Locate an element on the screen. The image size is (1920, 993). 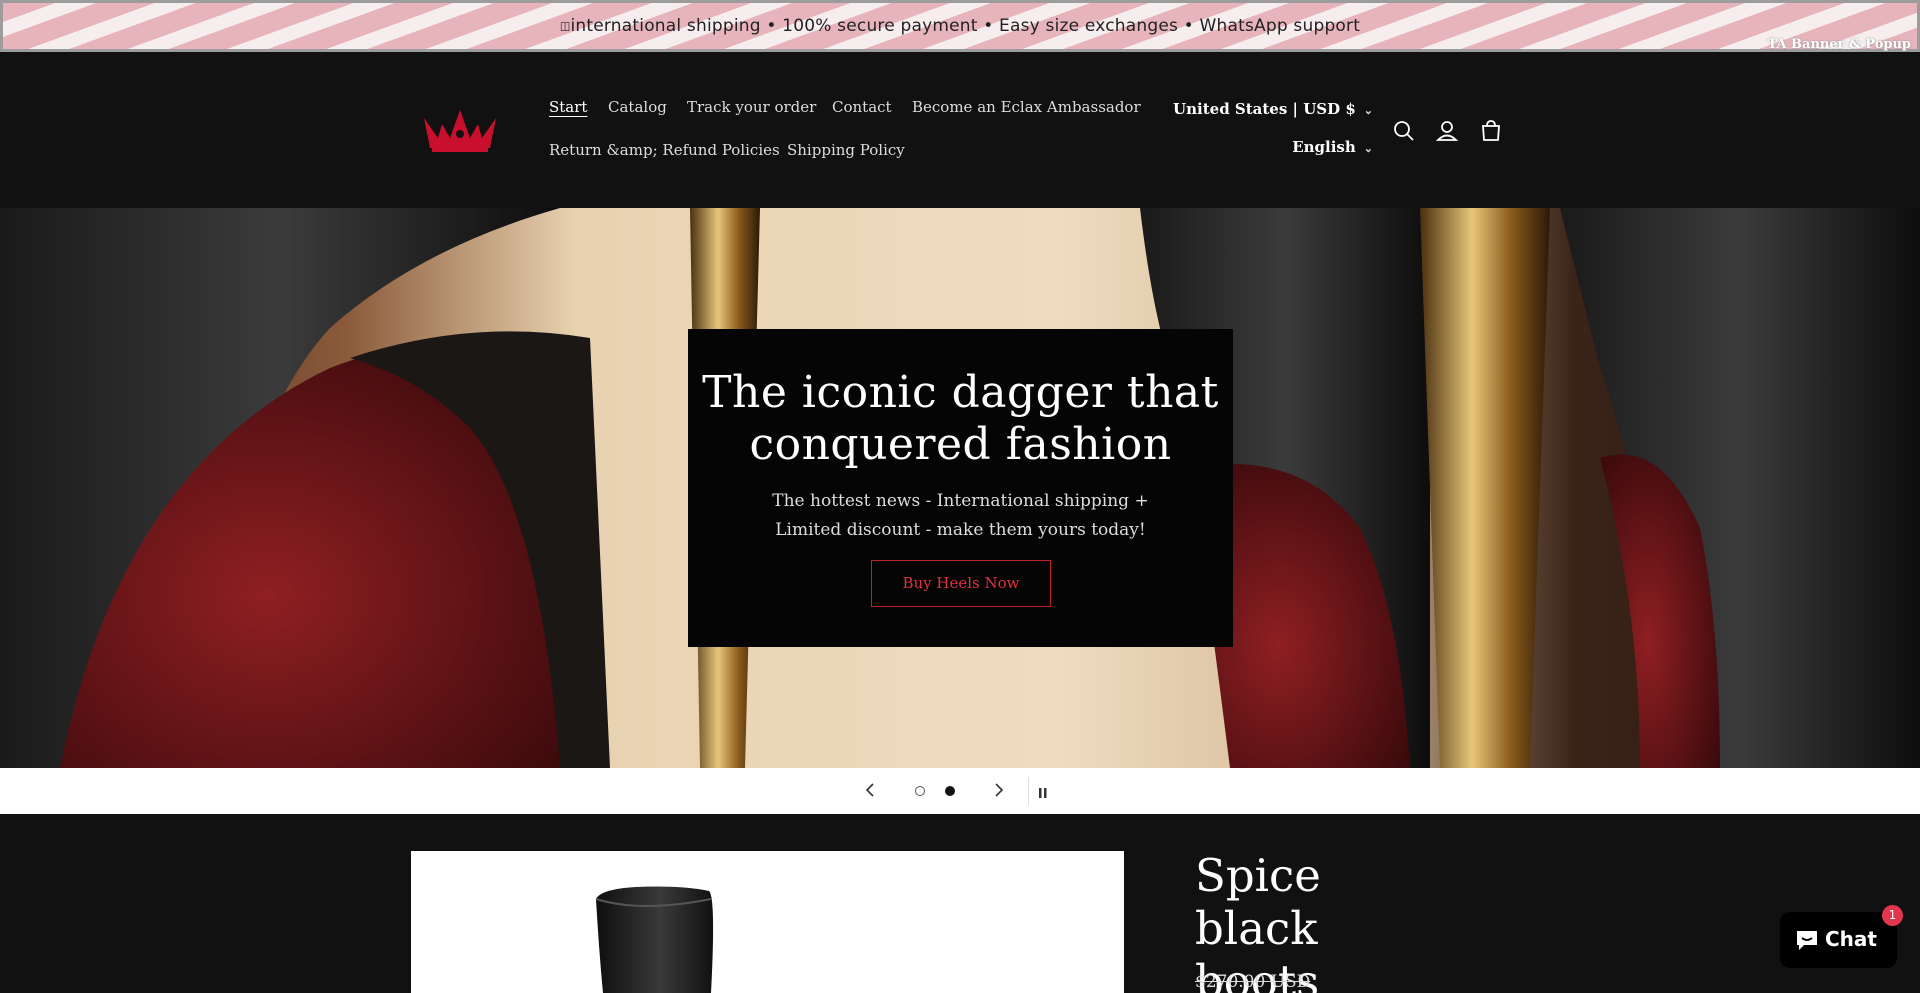
product-price: $270.00 USD is located at coordinates (1253, 982).